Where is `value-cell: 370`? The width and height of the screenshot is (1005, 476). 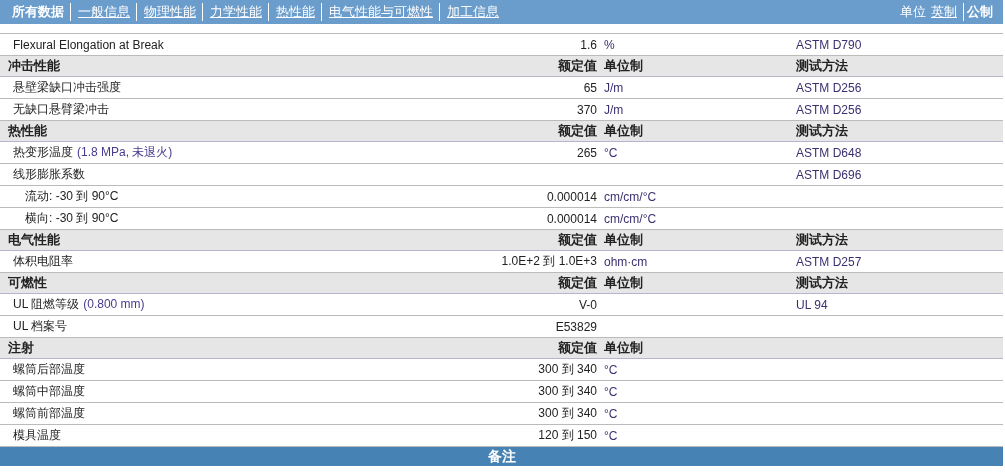
value-cell: 370 is located at coordinates (586, 109).